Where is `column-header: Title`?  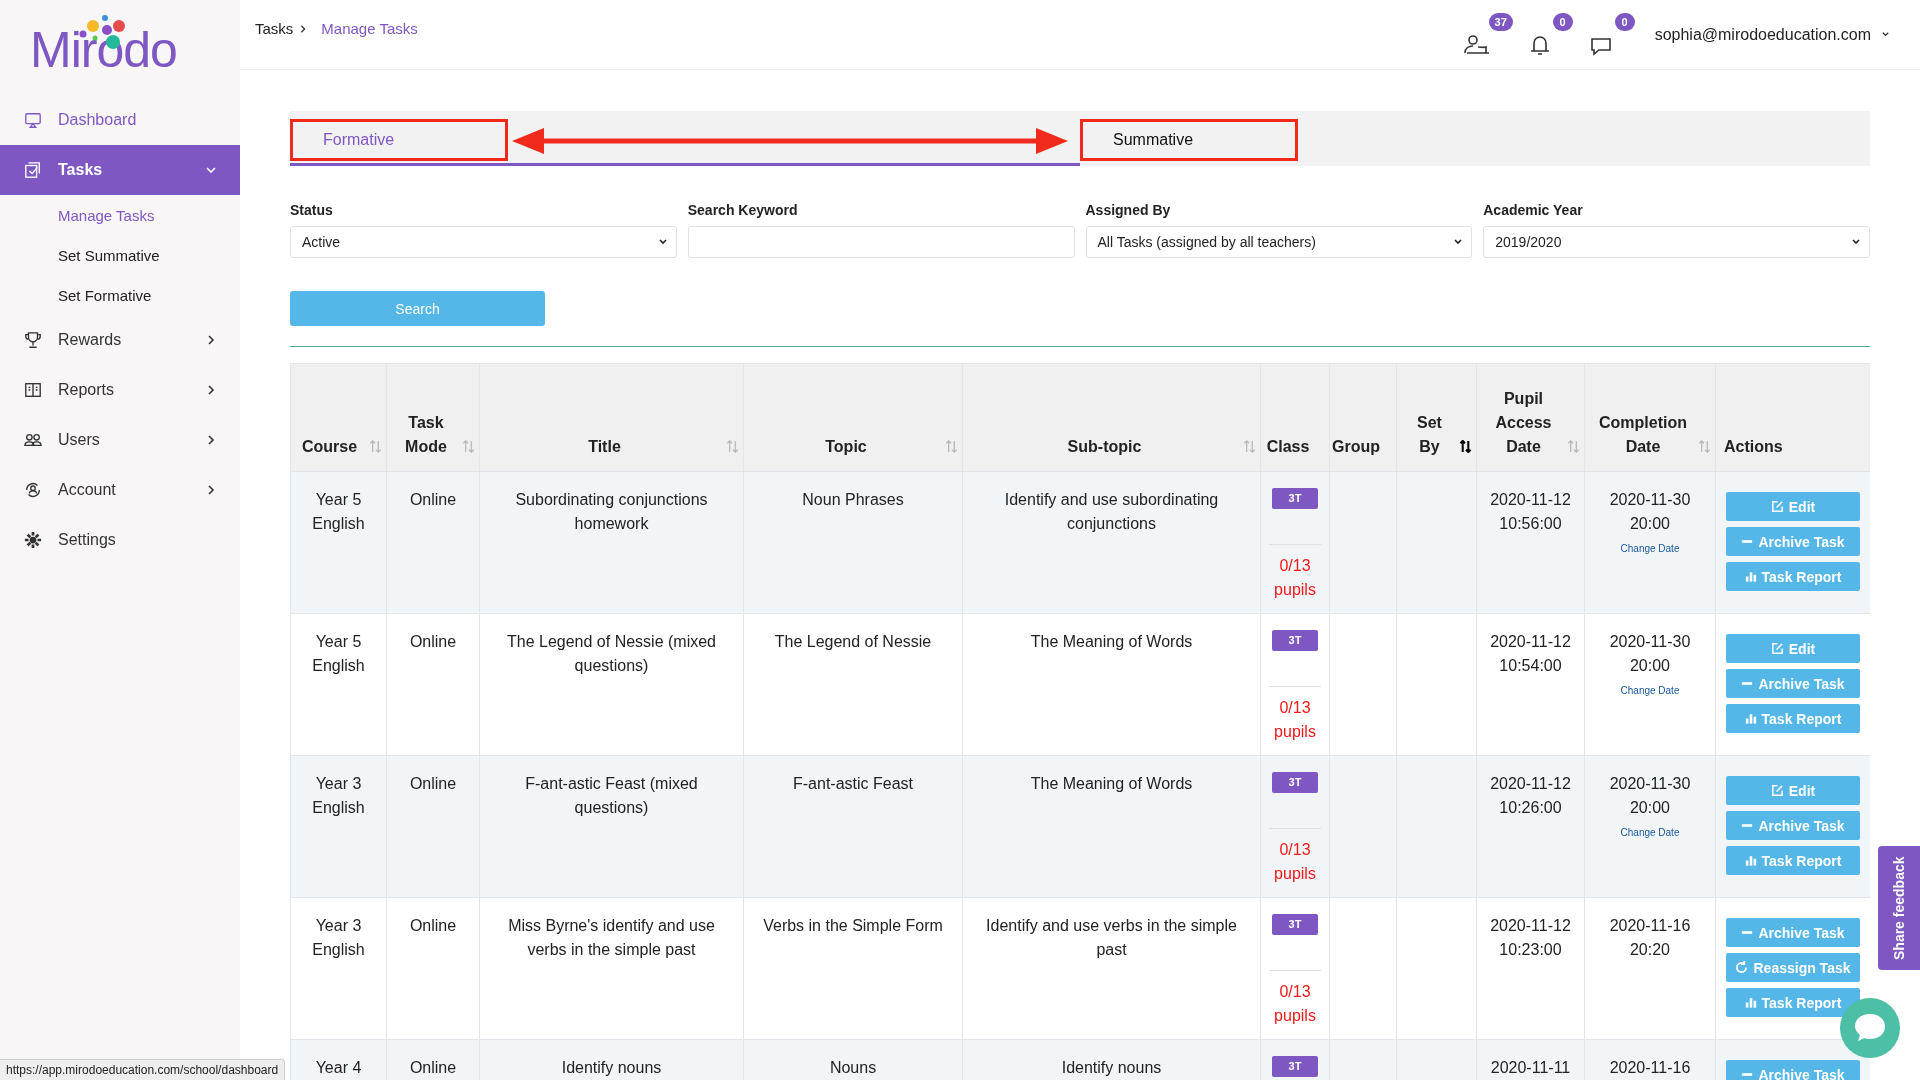
column-header: Title is located at coordinates (604, 447).